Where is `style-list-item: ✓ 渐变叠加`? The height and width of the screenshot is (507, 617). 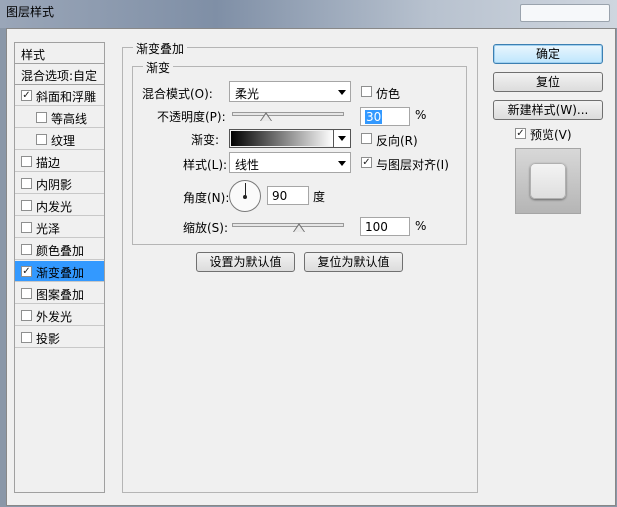 style-list-item: ✓ 渐变叠加 is located at coordinates (59, 271).